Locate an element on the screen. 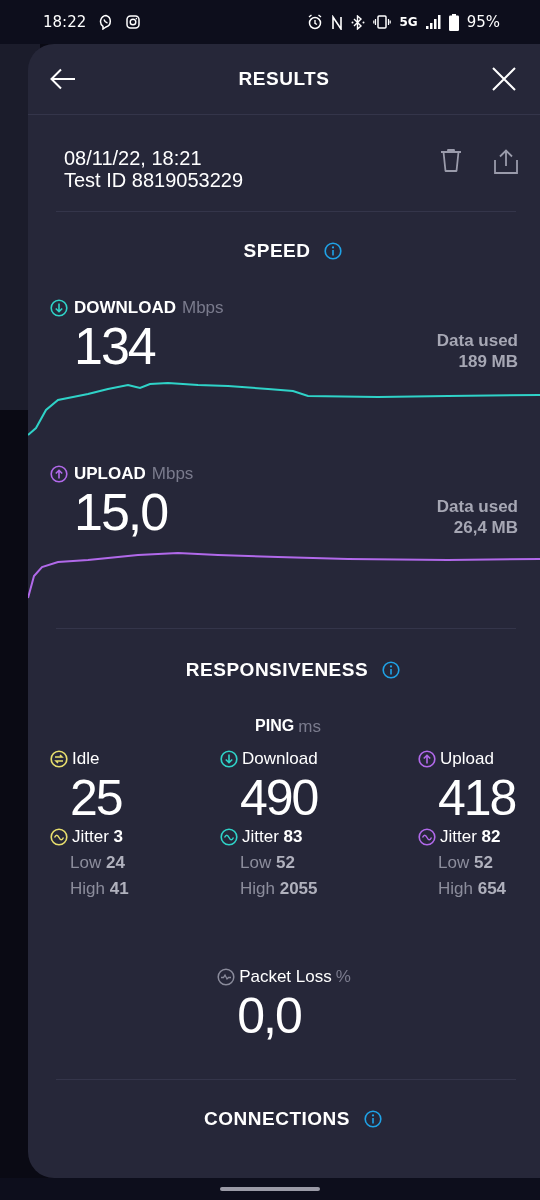 The image size is (540, 1200). battery-percent: 95% is located at coordinates (483, 22).